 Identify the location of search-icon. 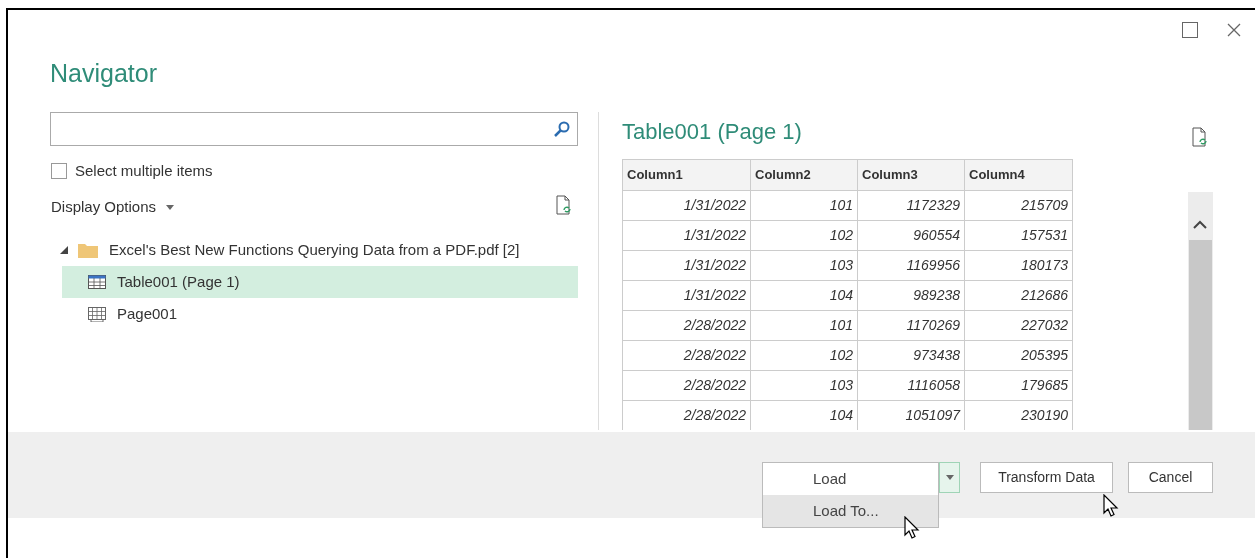
(562, 129).